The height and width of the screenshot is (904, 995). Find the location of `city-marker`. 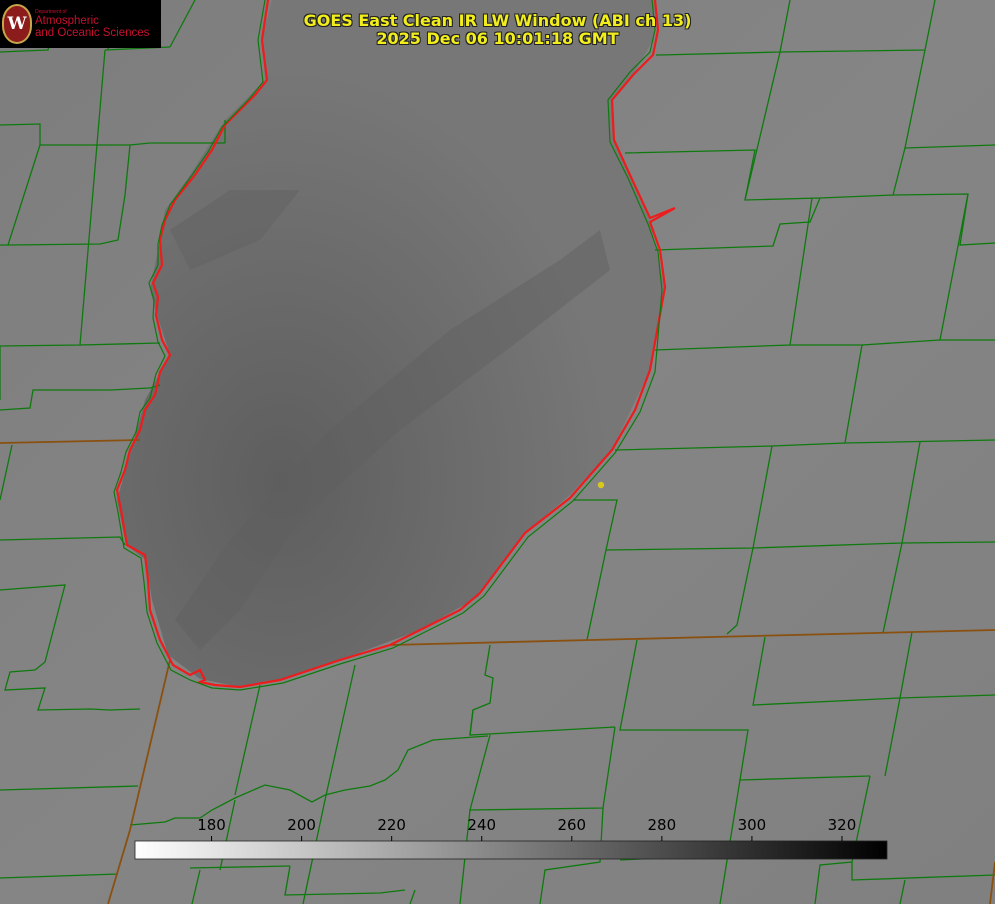

city-marker is located at coordinates (601, 485).